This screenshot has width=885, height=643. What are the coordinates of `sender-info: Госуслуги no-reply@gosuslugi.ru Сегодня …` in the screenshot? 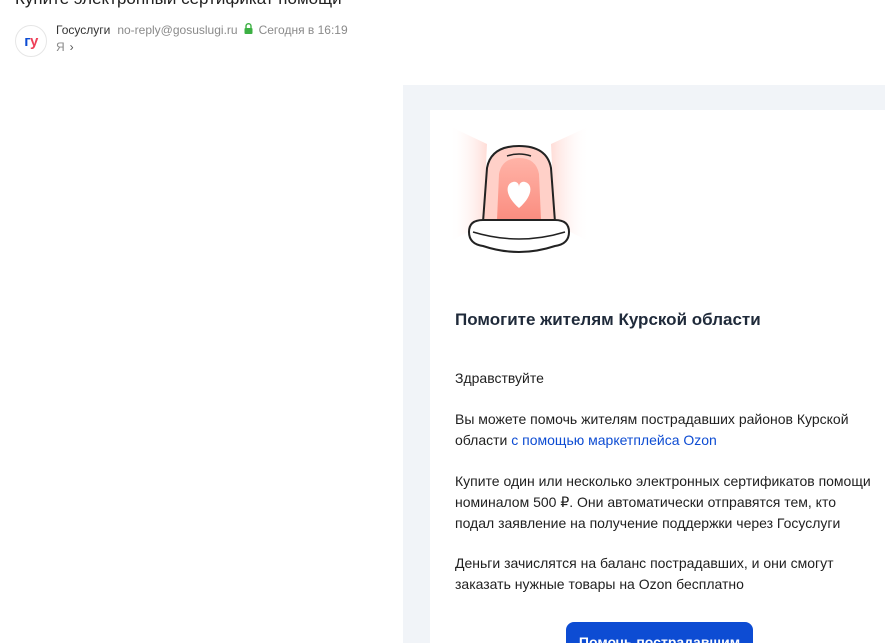 It's located at (202, 30).